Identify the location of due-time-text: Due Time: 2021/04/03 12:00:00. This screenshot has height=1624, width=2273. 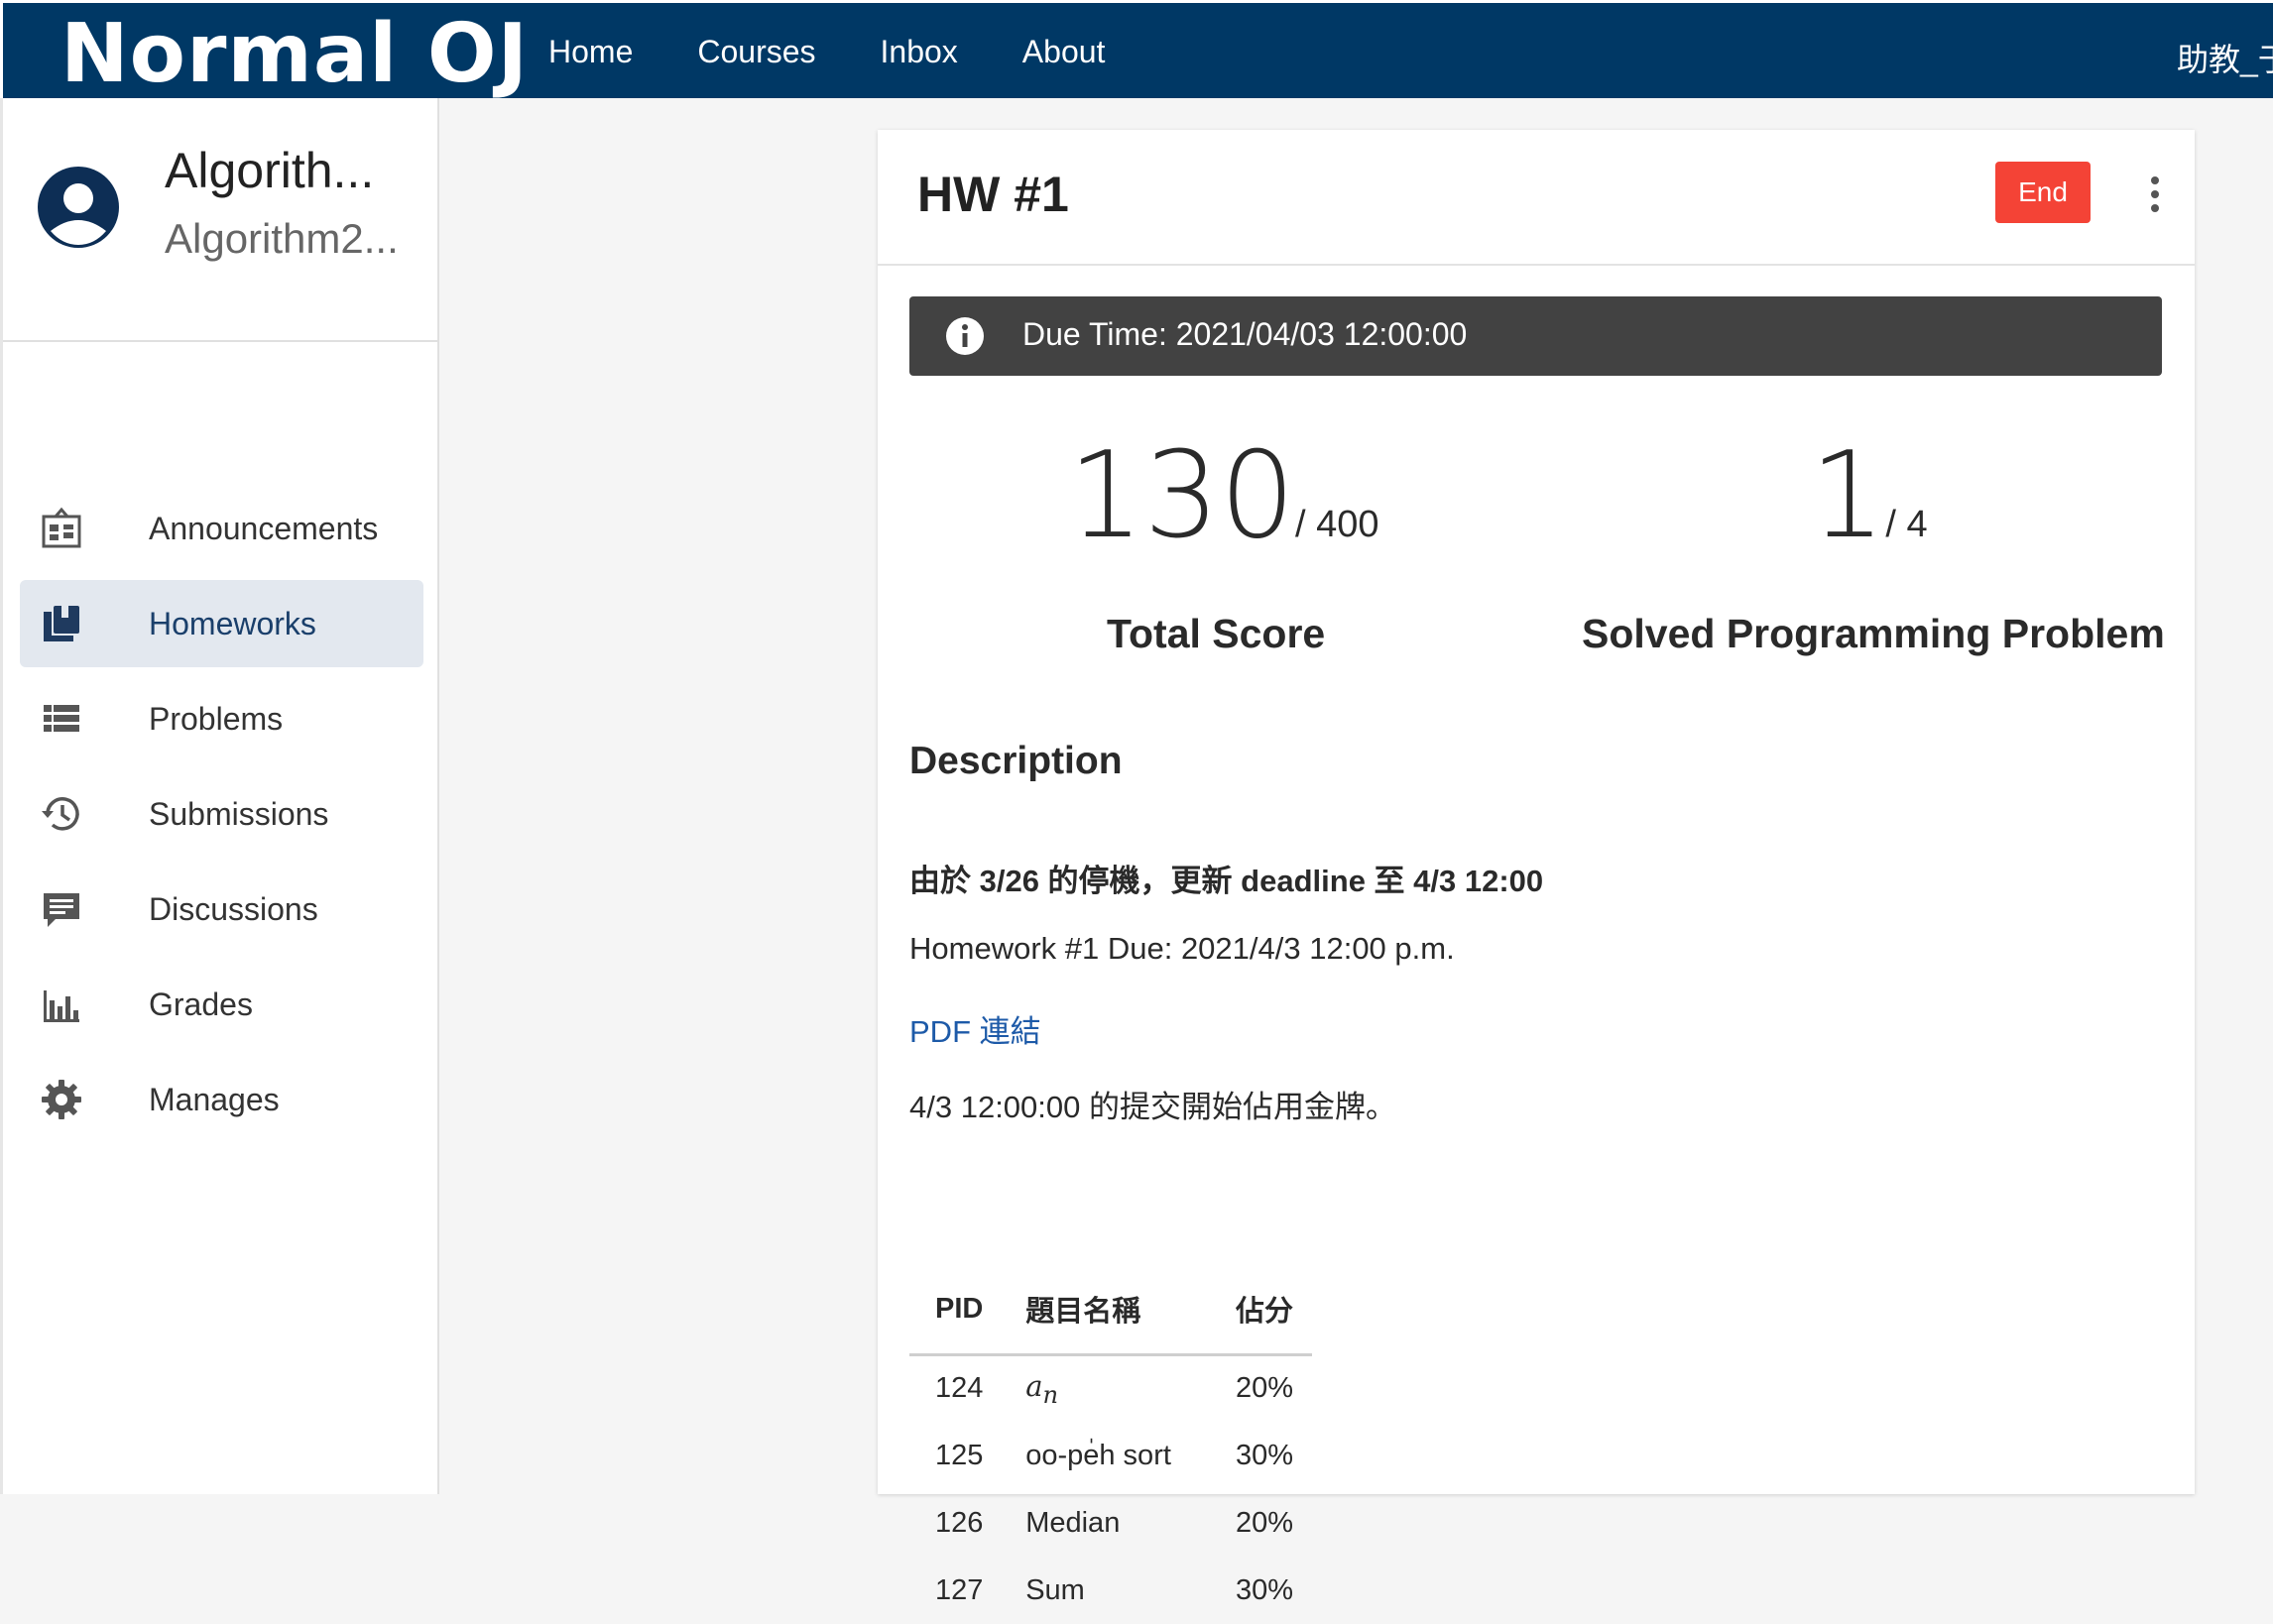
(1245, 334).